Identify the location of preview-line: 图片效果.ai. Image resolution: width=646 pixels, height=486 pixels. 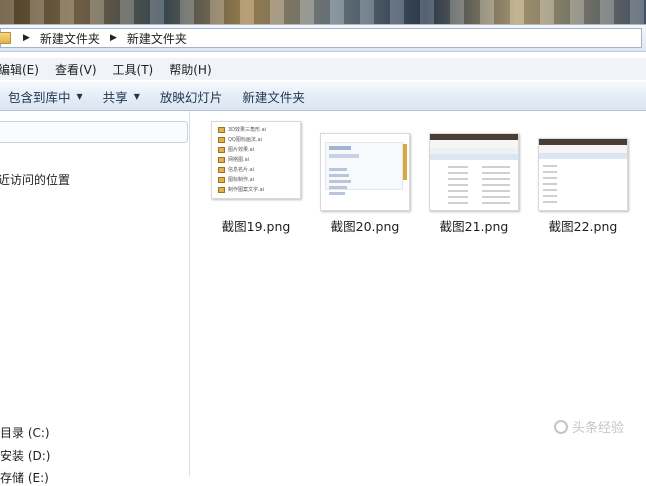
(241, 150).